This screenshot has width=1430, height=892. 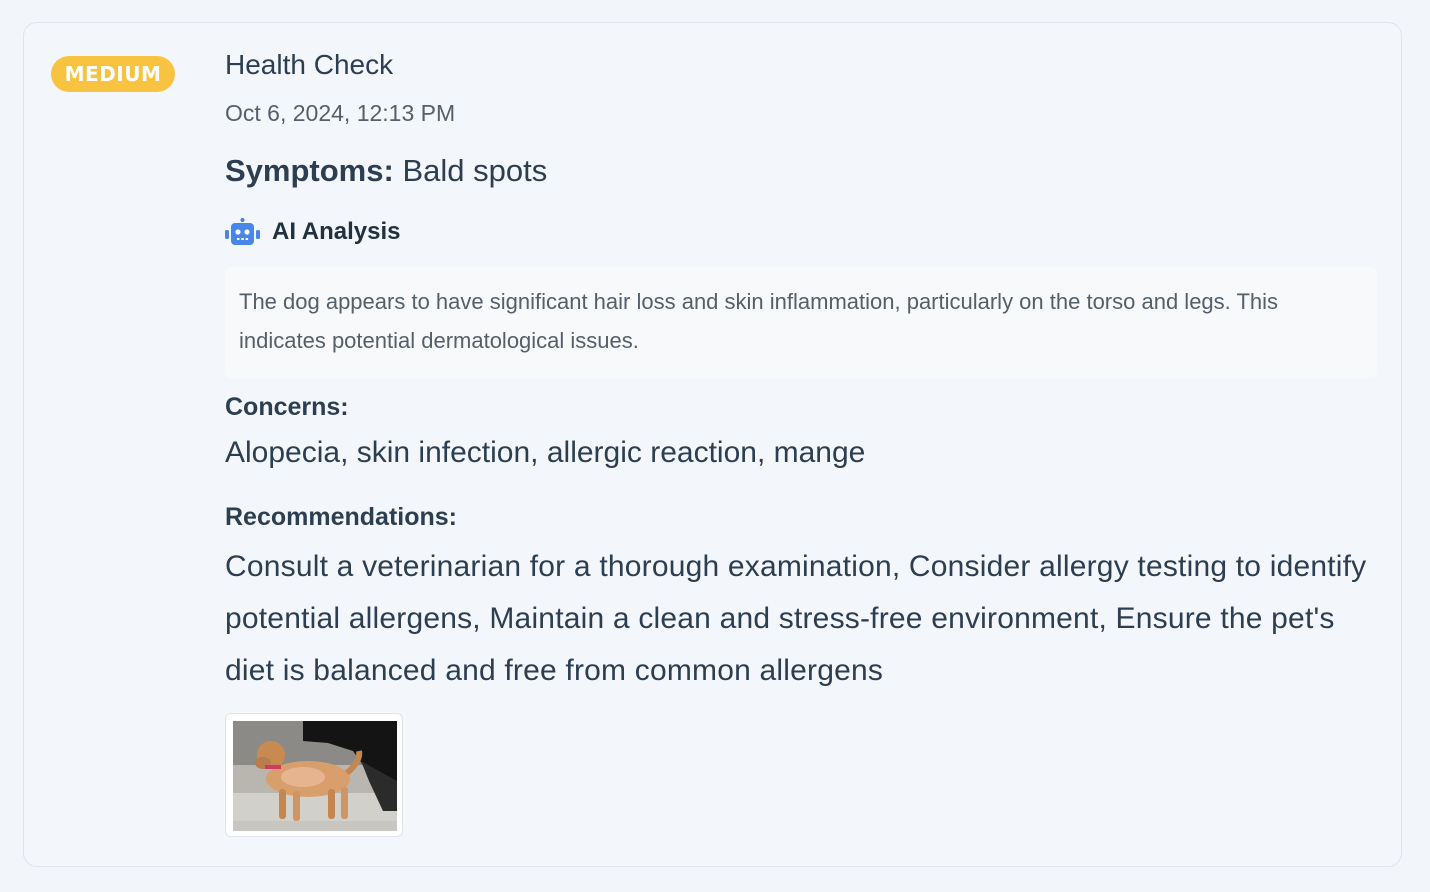 What do you see at coordinates (287, 407) in the screenshot?
I see `concerns-label: Concerns:` at bounding box center [287, 407].